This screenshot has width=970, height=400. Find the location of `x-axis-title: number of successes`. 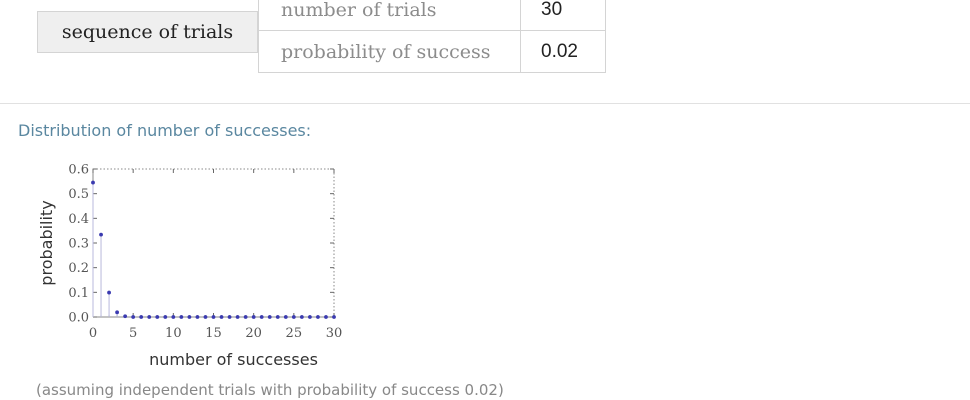

x-axis-title: number of successes is located at coordinates (233, 359).